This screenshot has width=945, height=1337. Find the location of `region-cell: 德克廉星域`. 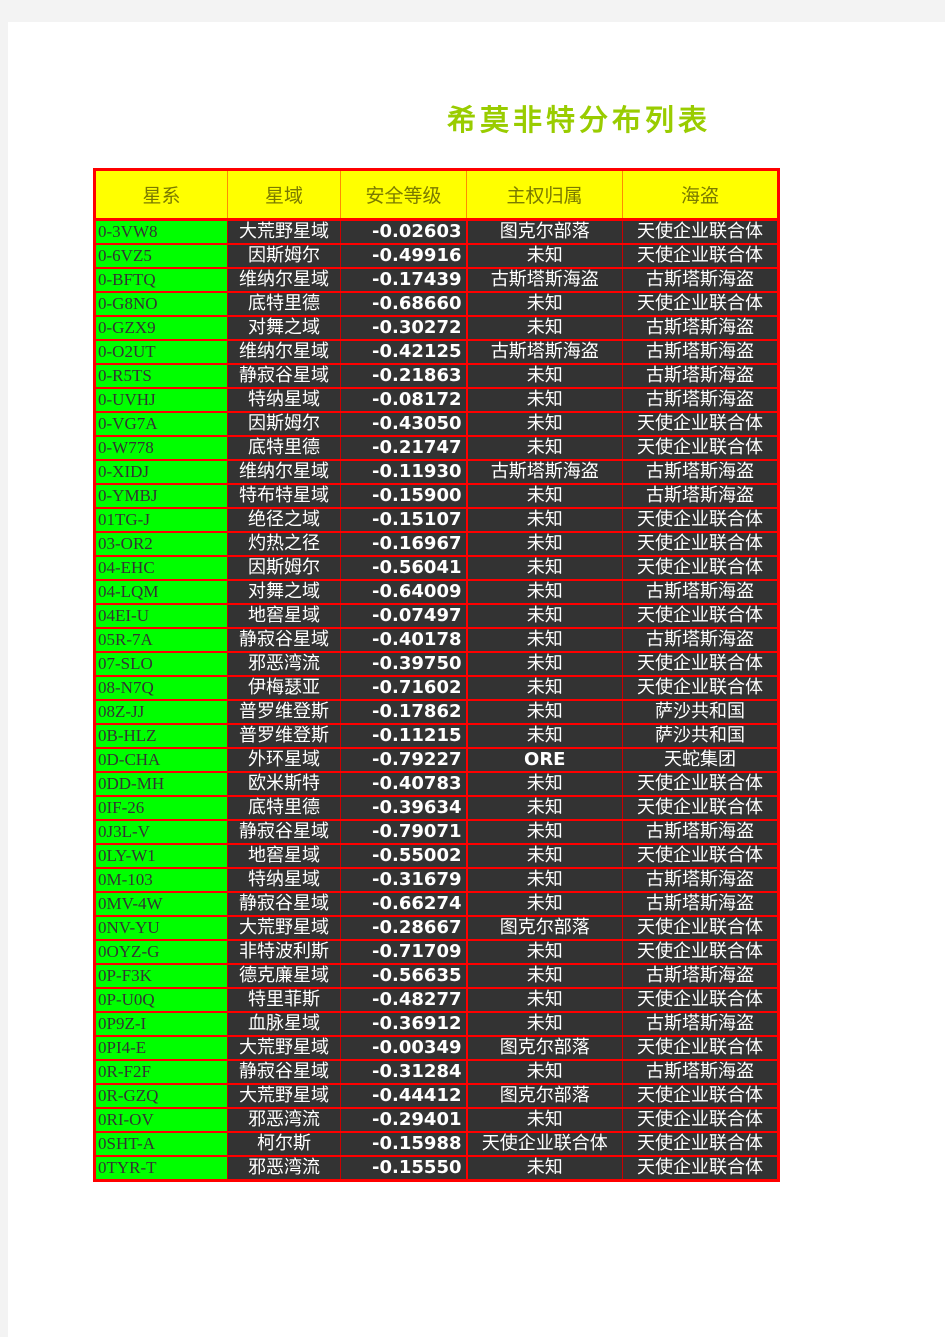

region-cell: 德克廉星域 is located at coordinates (284, 976).